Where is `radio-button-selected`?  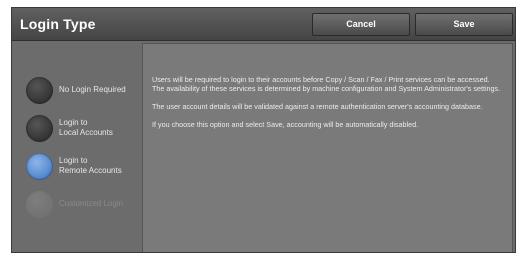 radio-button-selected is located at coordinates (39, 166).